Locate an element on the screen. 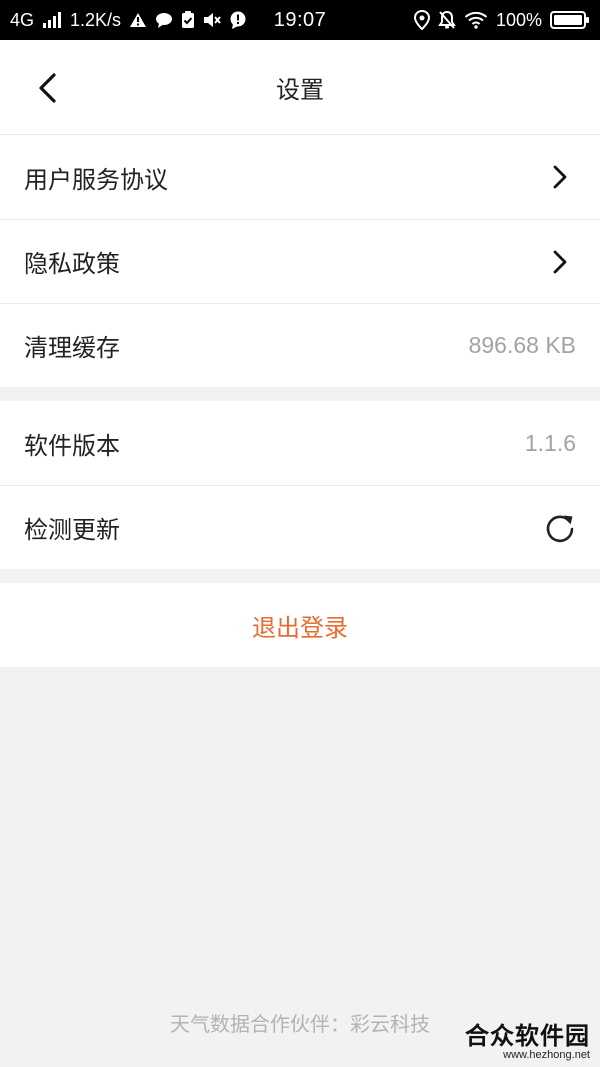  message-icon is located at coordinates (164, 20).